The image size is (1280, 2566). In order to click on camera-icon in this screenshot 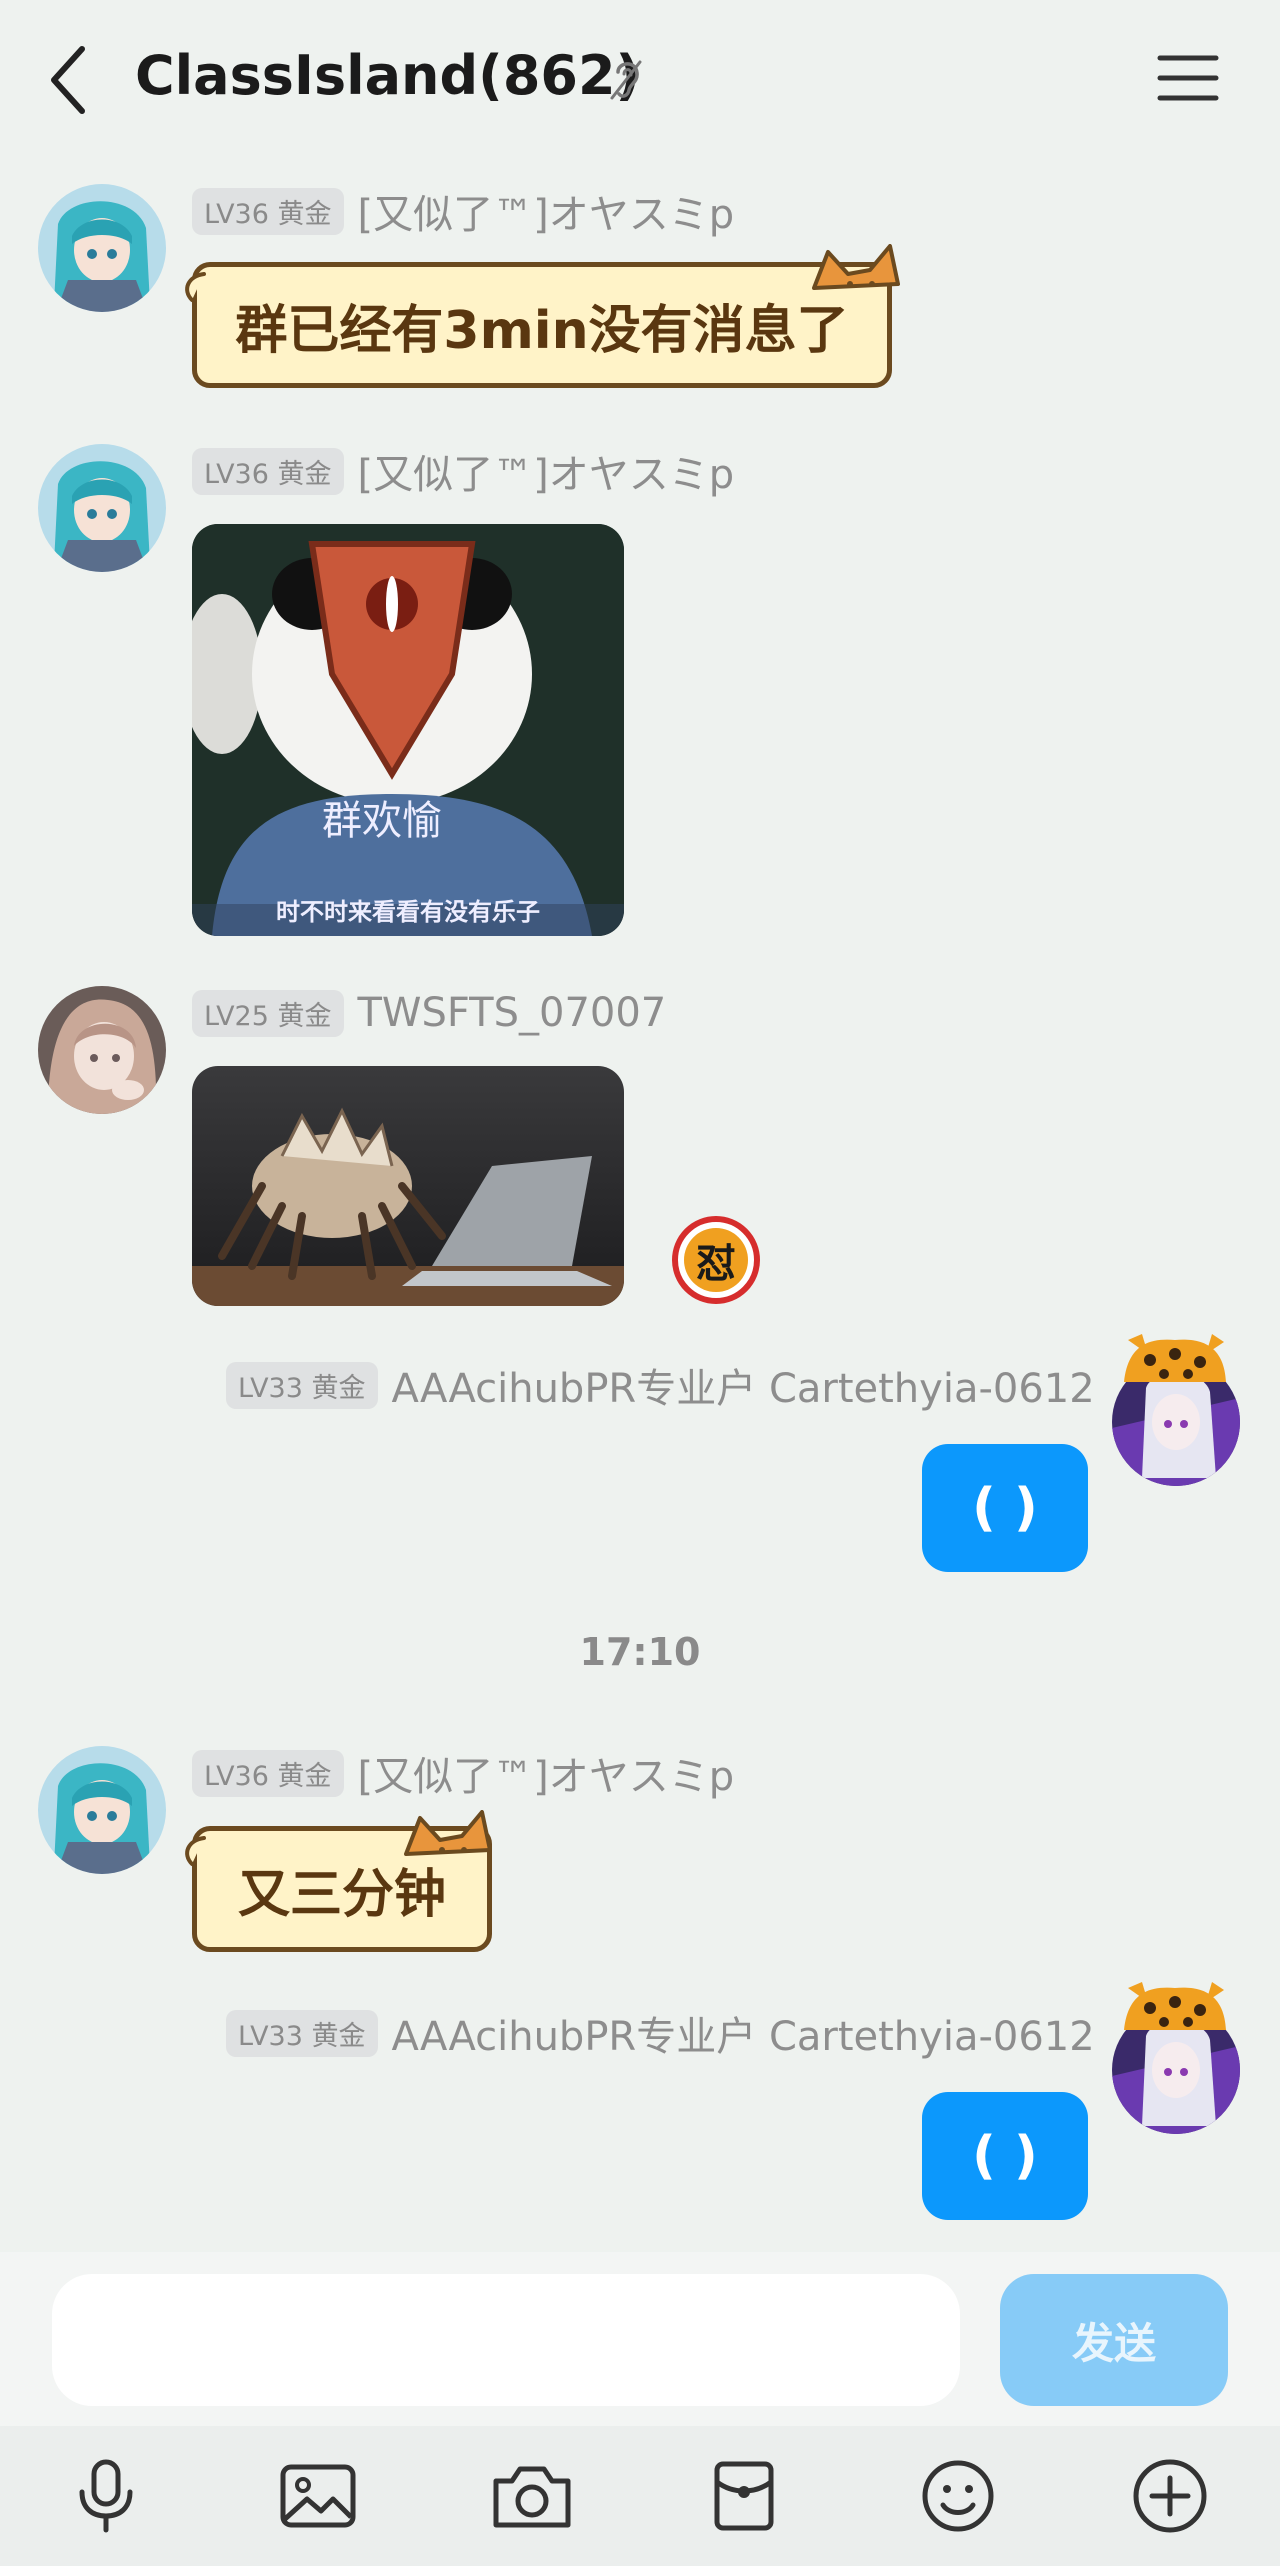, I will do `click(532, 2497)`.